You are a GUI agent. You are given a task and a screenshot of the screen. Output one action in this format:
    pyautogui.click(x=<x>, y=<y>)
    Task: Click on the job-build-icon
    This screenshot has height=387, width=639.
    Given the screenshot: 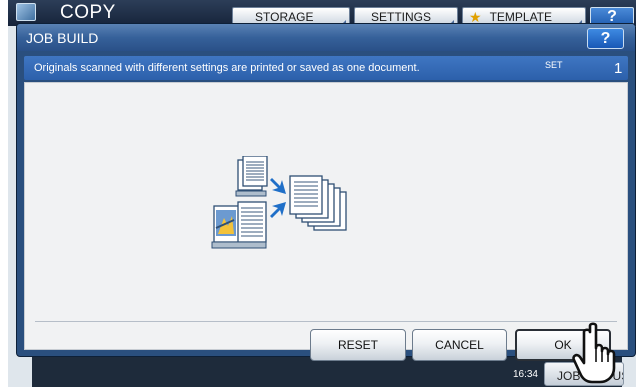 What is the action you would take?
    pyautogui.click(x=279, y=202)
    